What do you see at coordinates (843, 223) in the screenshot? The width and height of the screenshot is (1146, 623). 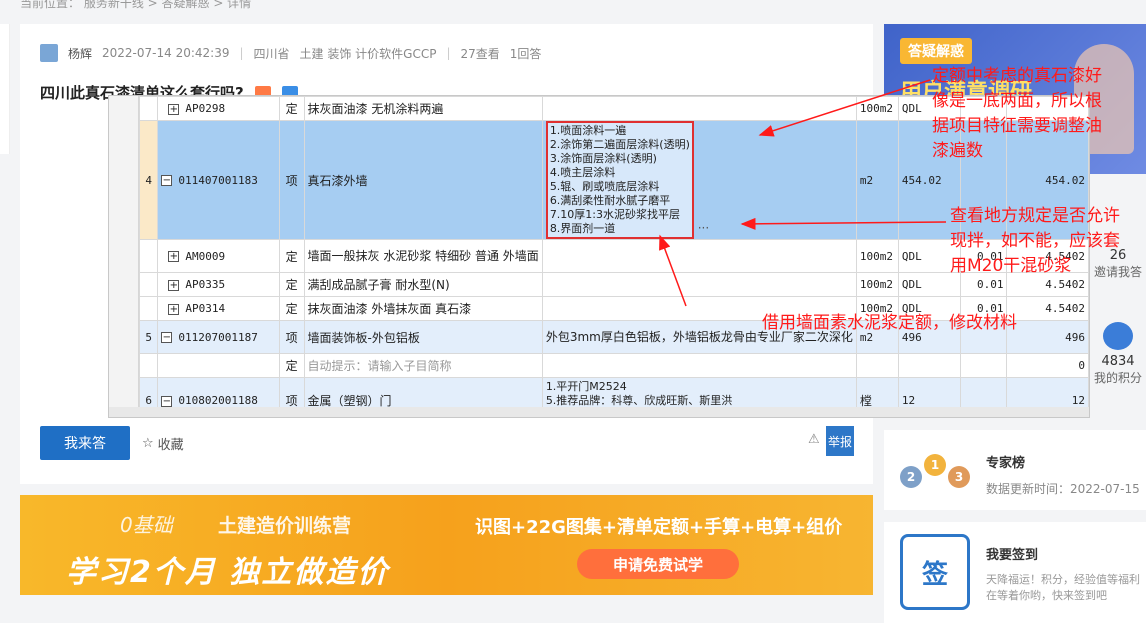 I see `arrow-to-mortar-layer` at bounding box center [843, 223].